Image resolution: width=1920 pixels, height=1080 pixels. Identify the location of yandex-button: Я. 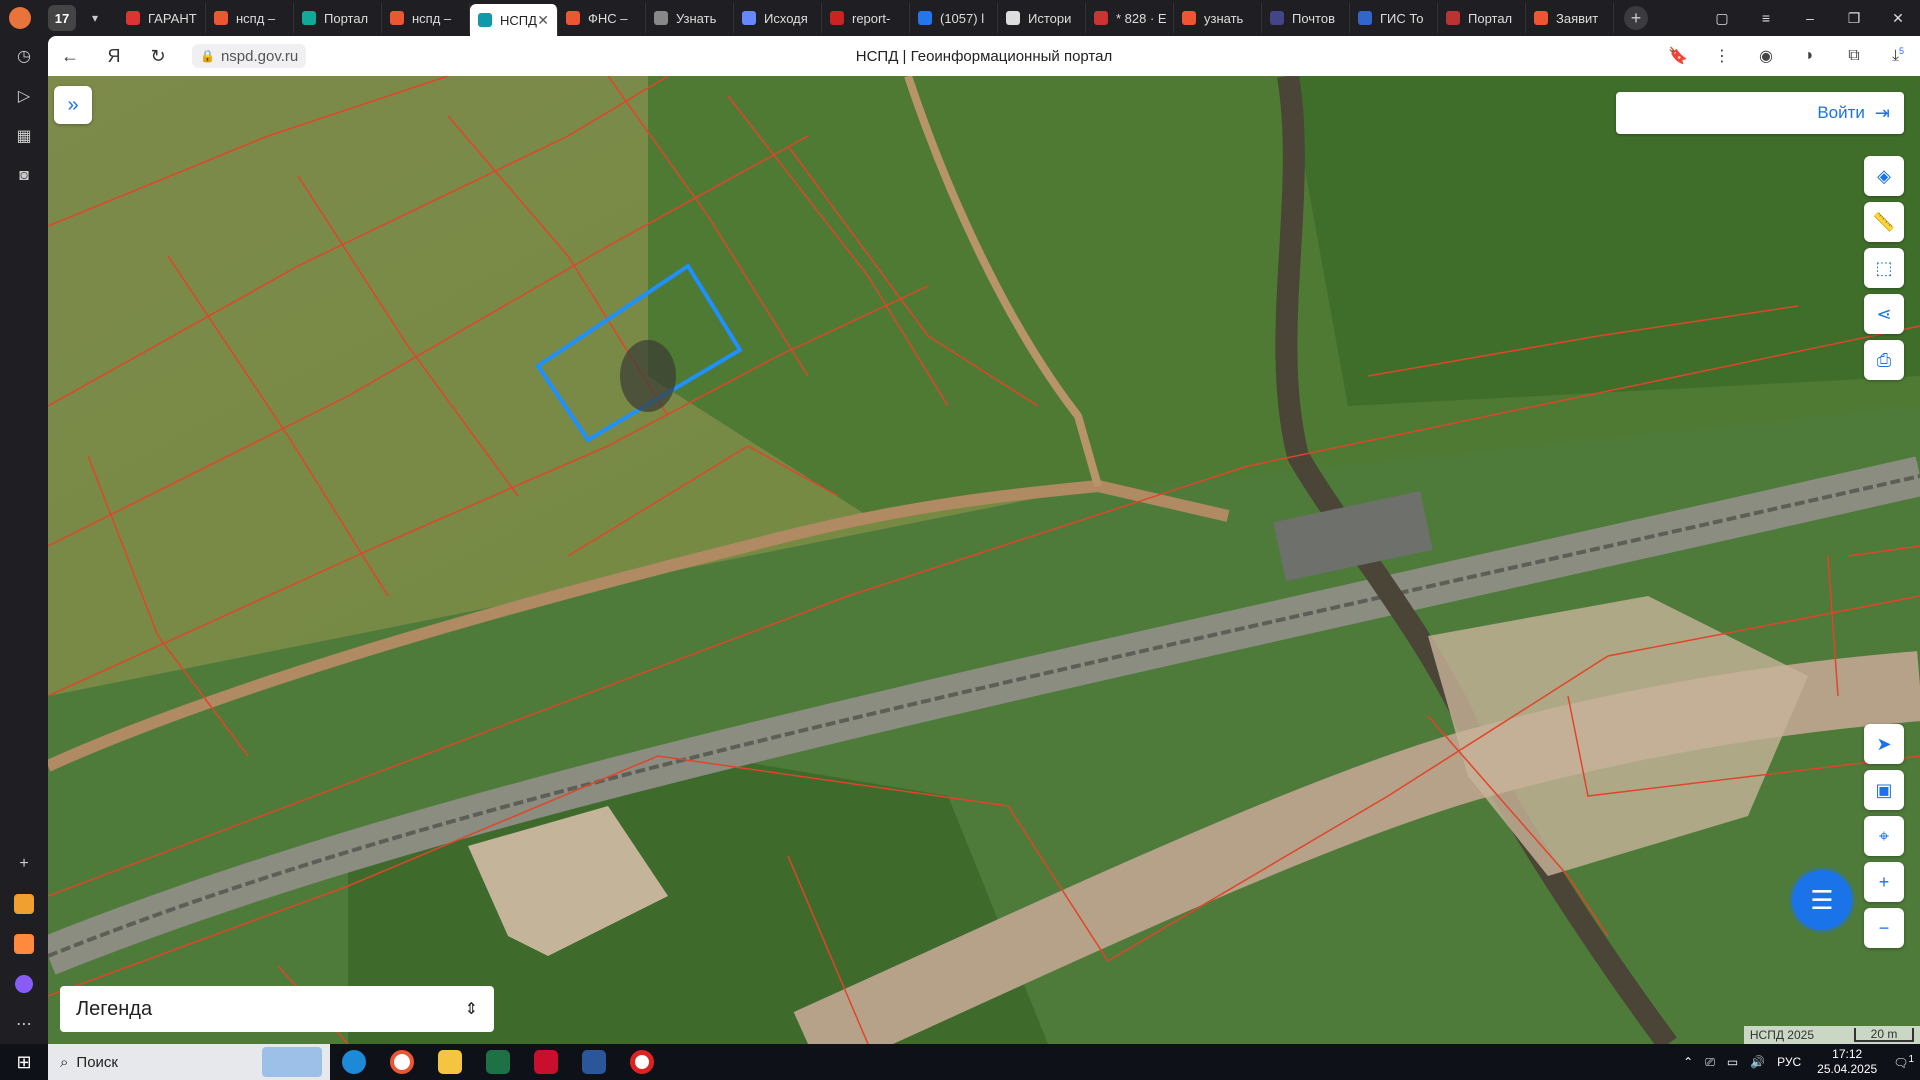
(114, 56).